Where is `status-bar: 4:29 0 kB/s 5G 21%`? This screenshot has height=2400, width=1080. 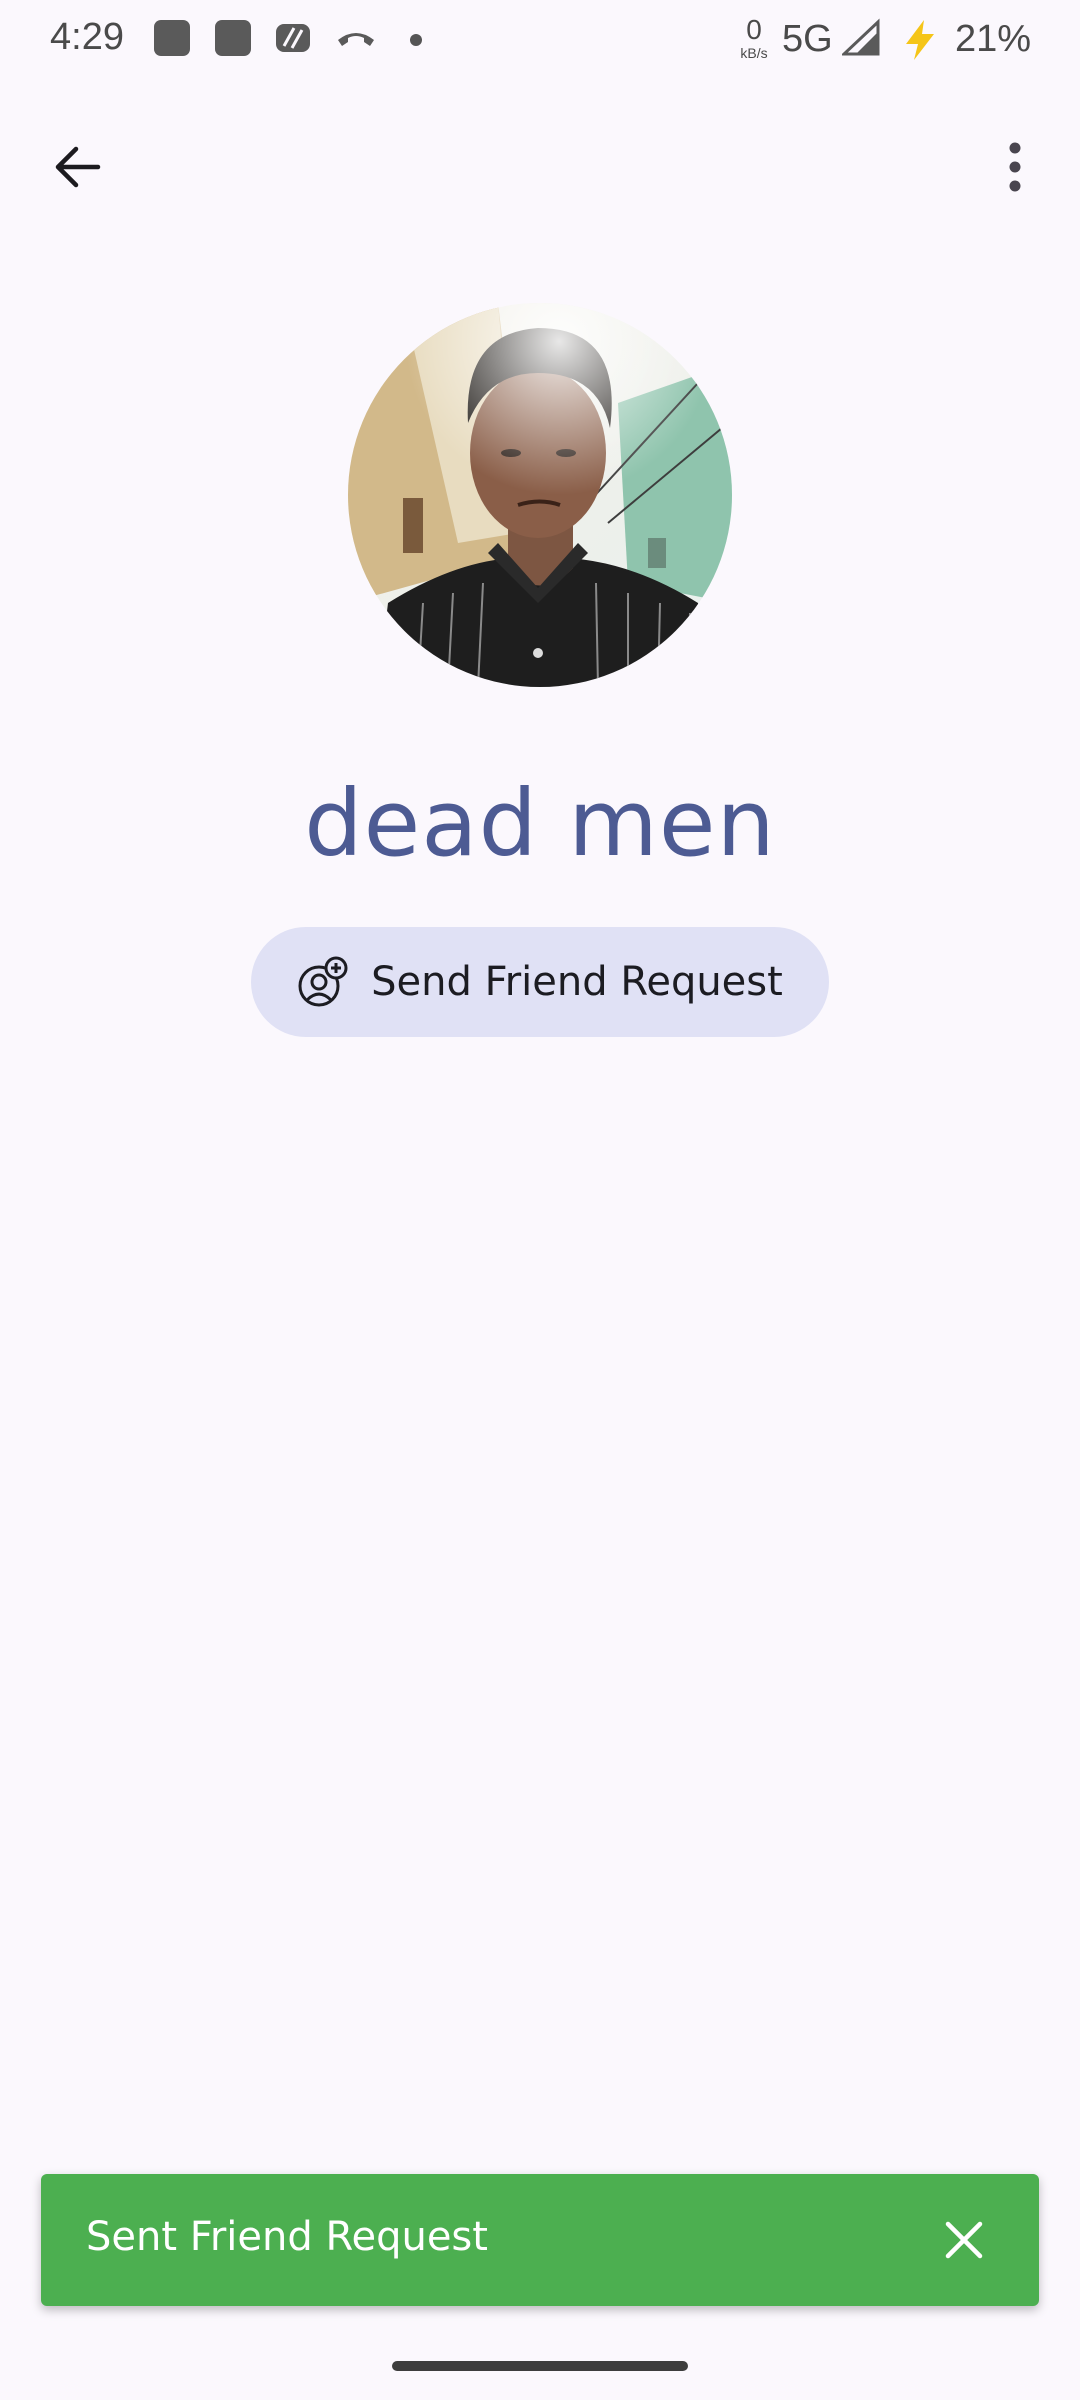 status-bar: 4:29 0 kB/s 5G 21% is located at coordinates (540, 40).